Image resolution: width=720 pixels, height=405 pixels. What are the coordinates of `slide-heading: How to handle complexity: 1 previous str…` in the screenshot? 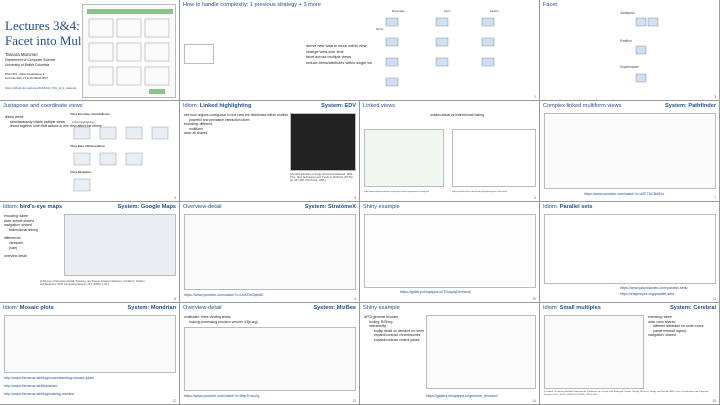 It's located at (252, 5).